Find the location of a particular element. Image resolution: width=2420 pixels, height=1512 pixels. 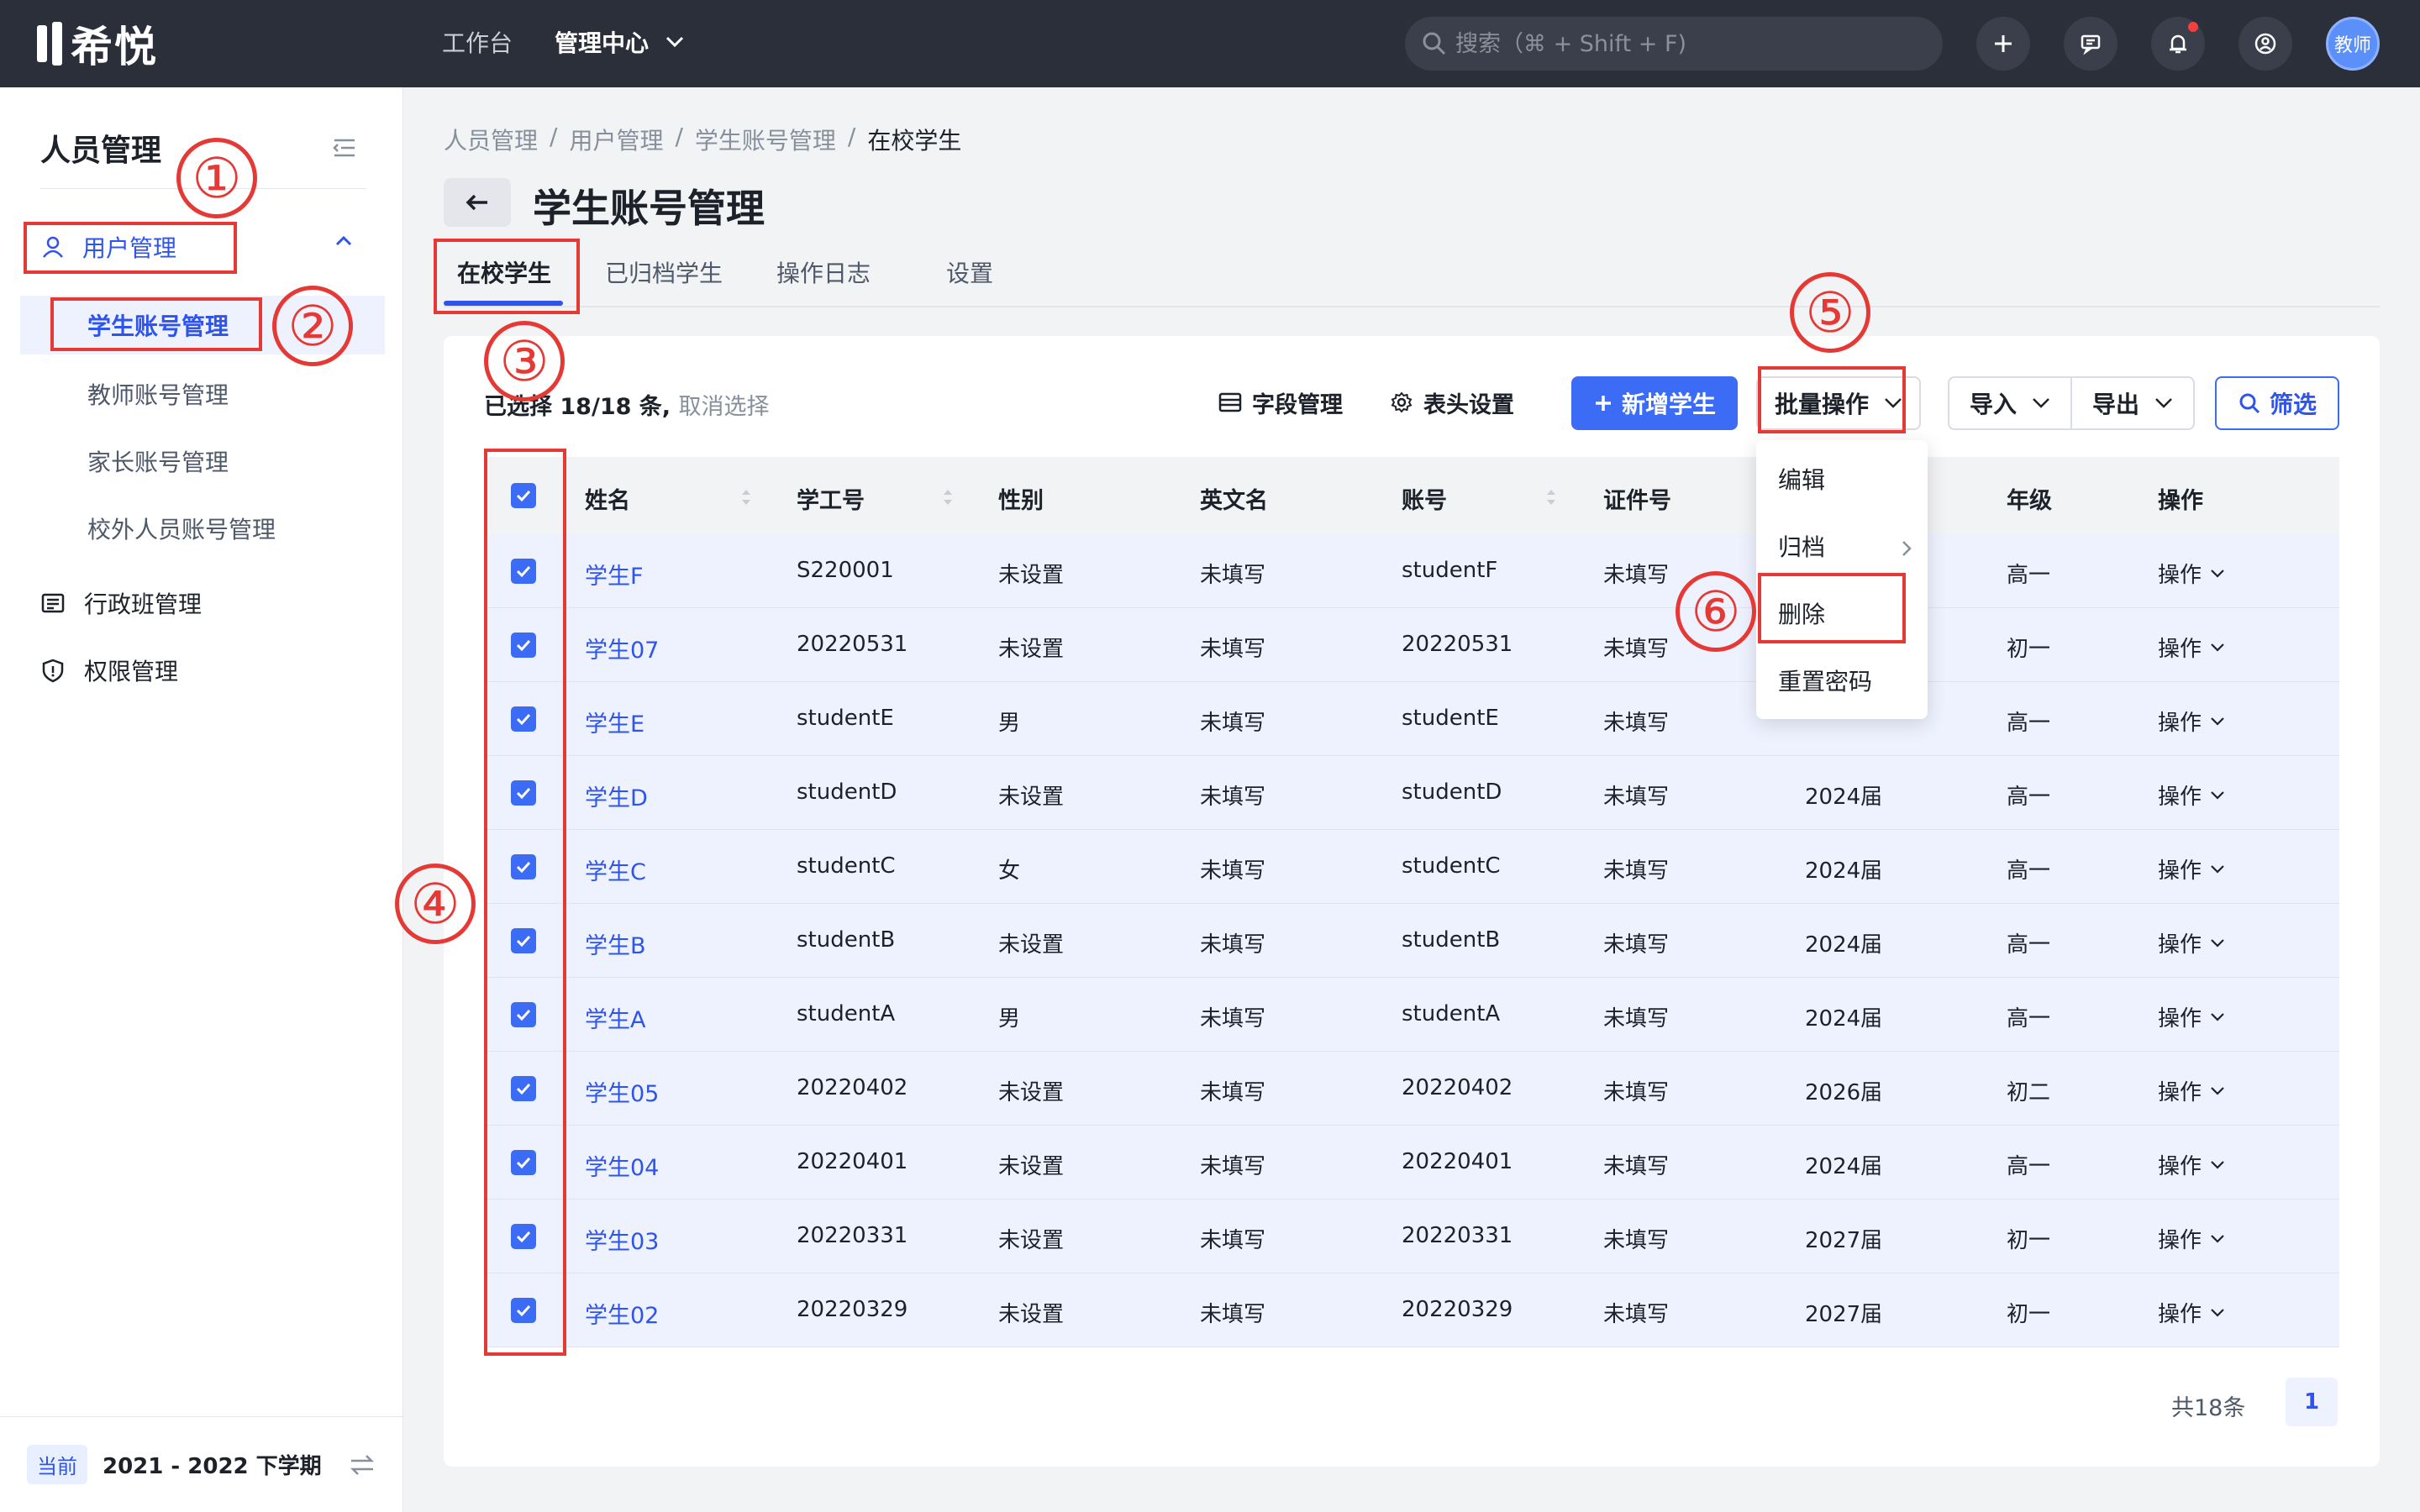

account-switch-button is located at coordinates (2265, 44).